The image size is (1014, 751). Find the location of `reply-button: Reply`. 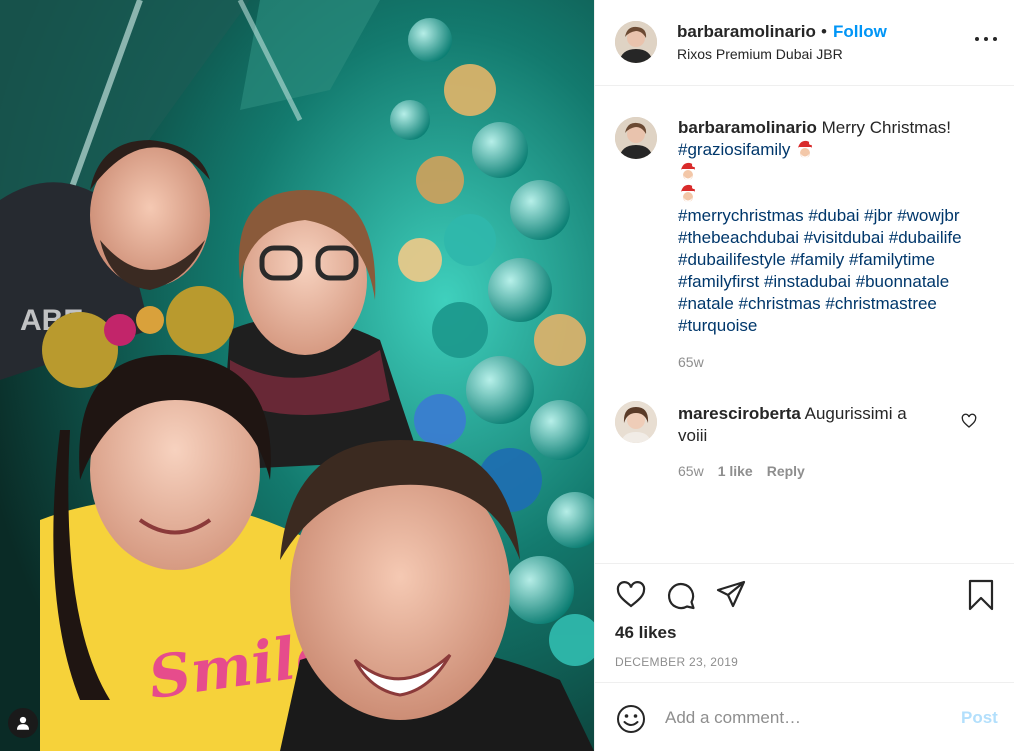

reply-button: Reply is located at coordinates (786, 471).